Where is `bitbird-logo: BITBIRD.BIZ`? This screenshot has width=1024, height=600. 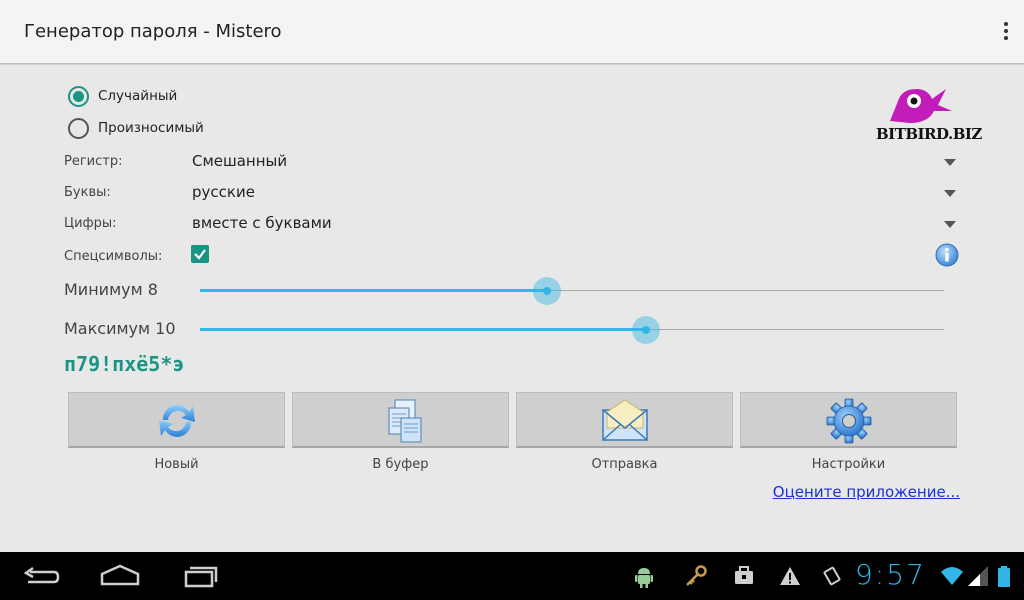 bitbird-logo: BITBIRD.BIZ is located at coordinates (929, 113).